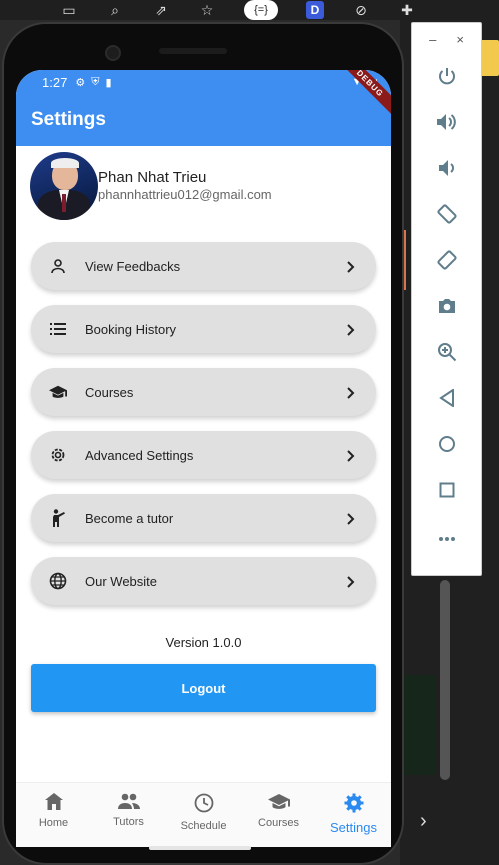 The height and width of the screenshot is (865, 499). I want to click on settings-status-icon: ⚙, so click(80, 82).